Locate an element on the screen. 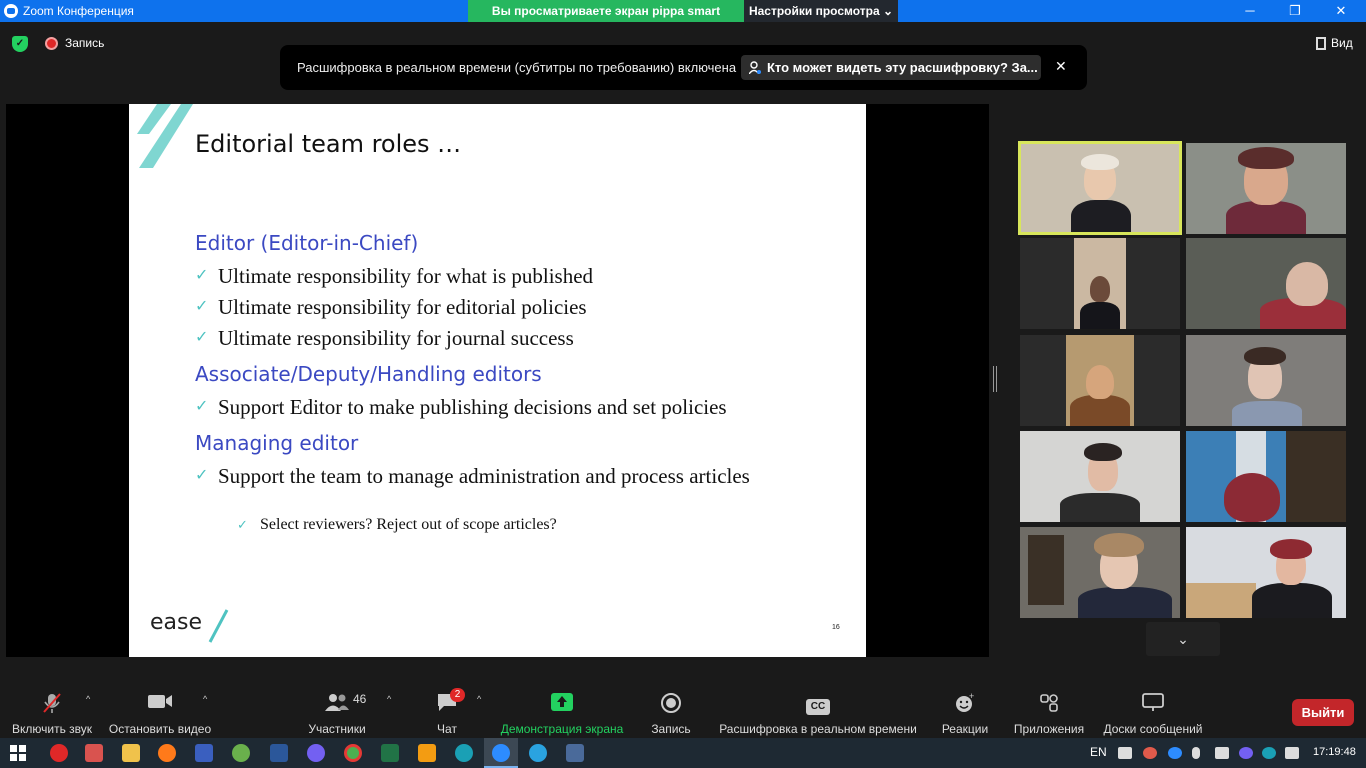  word-icon is located at coordinates (279, 753).